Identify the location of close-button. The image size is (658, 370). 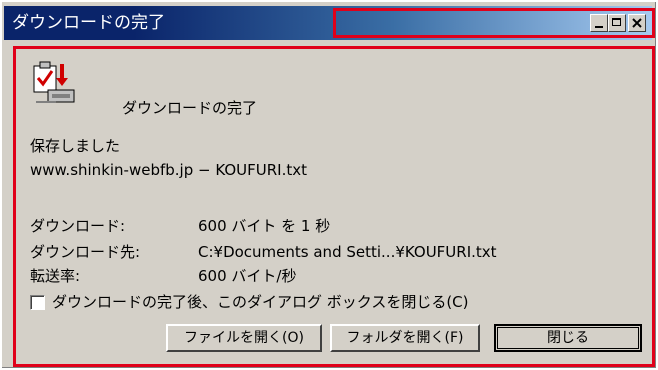
(637, 23).